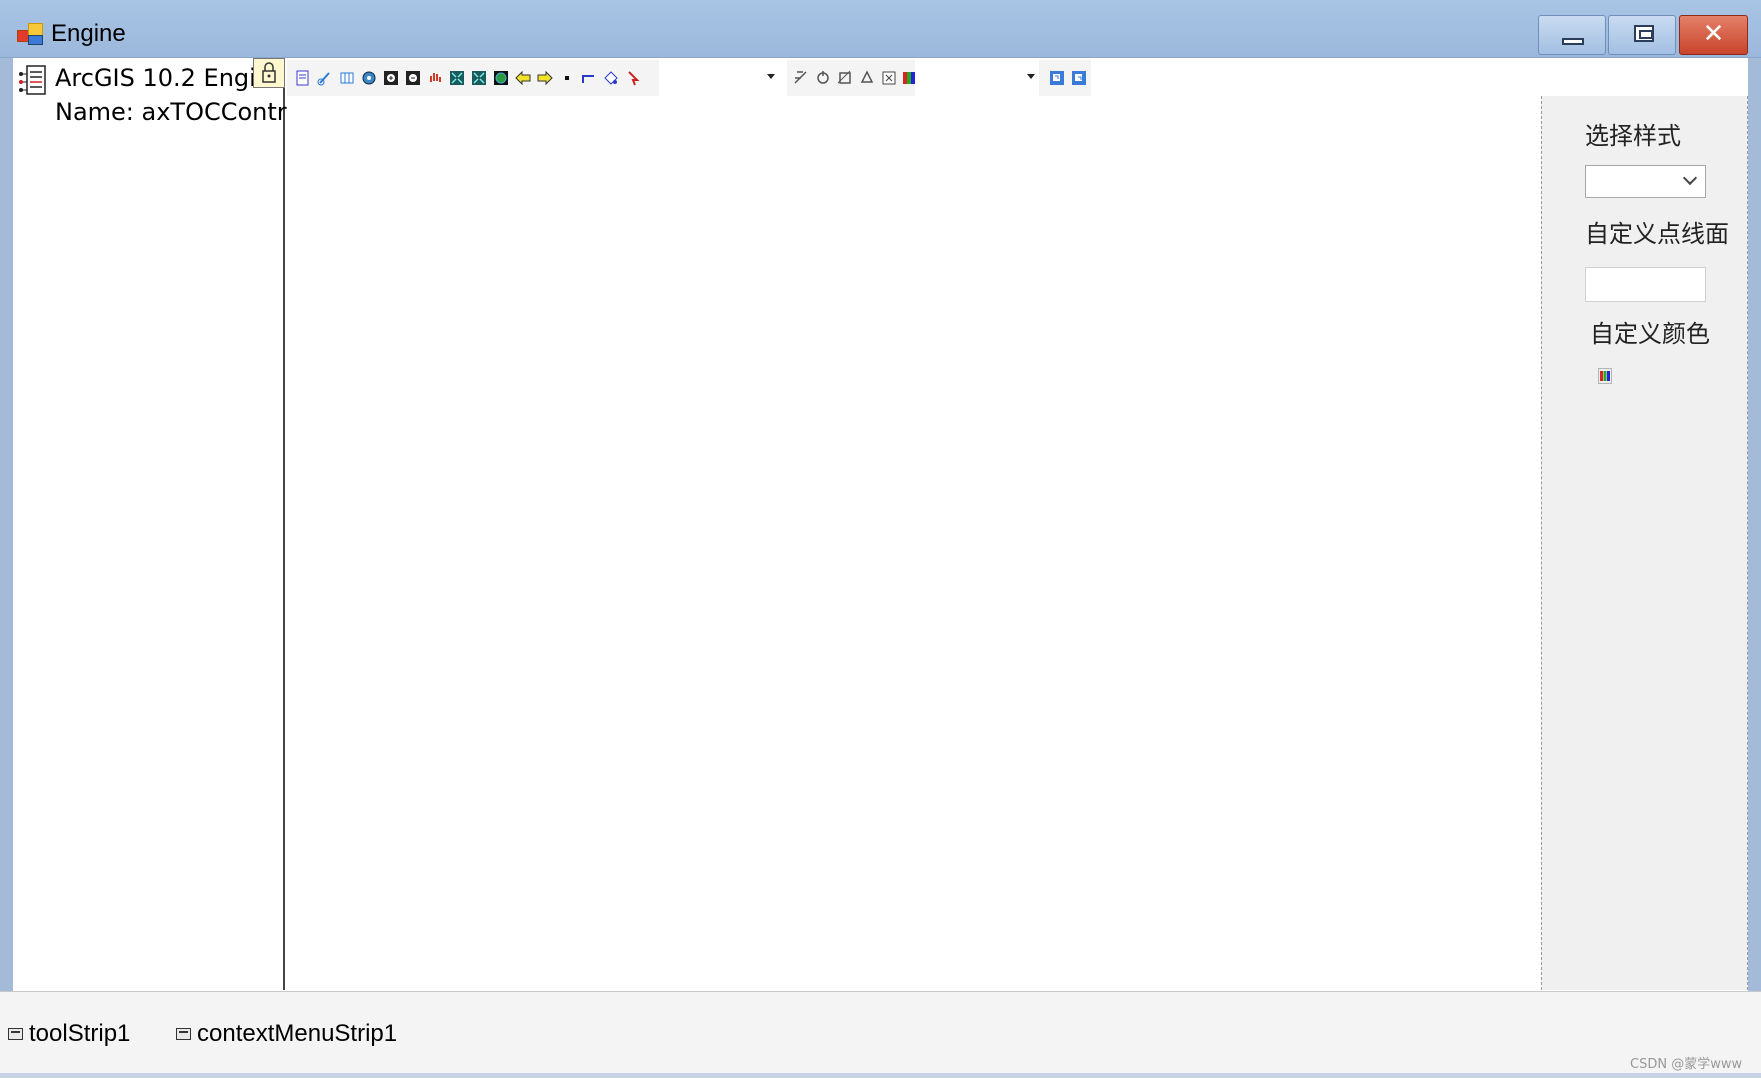  What do you see at coordinates (909, 78) in the screenshot?
I see `color-bars-icon` at bounding box center [909, 78].